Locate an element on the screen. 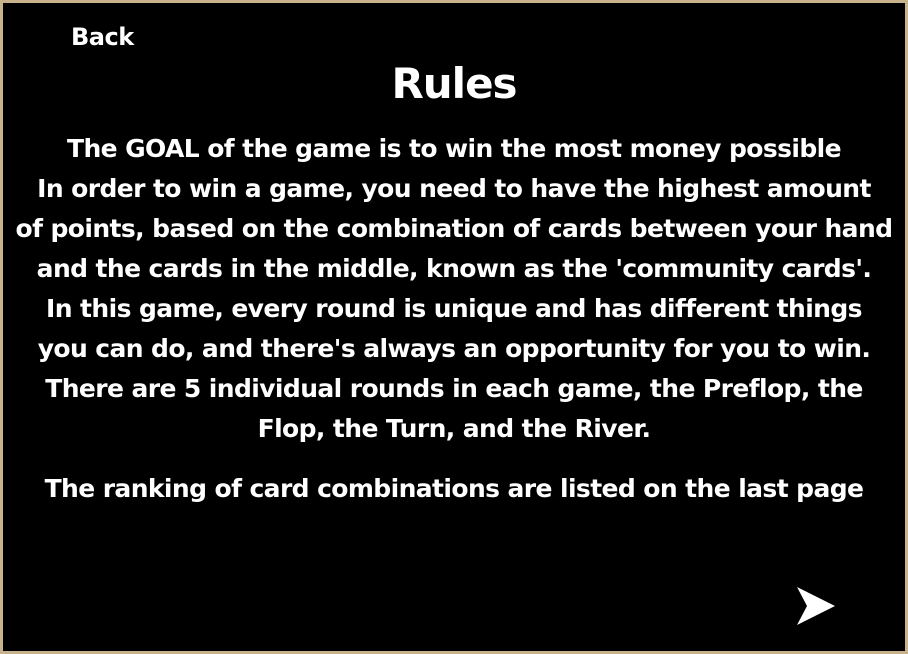  page-title: Rules is located at coordinates (454, 83).